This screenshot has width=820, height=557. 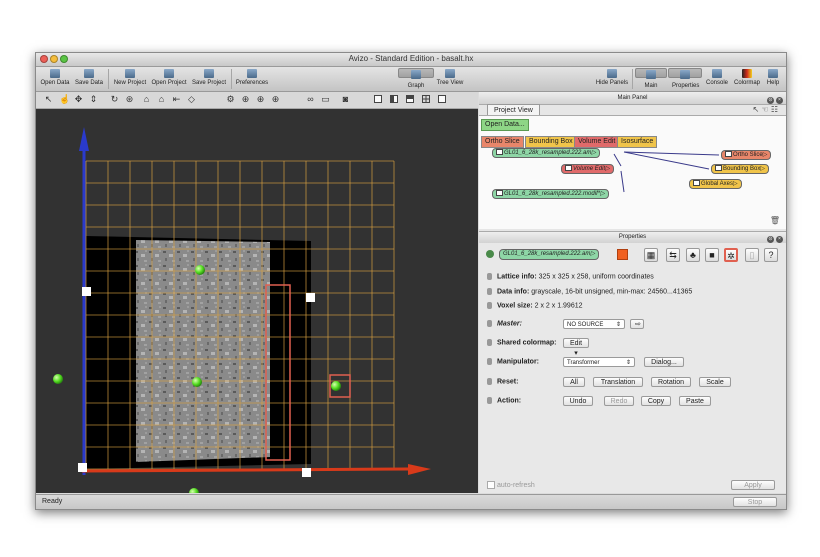 I want to click on viewer-toolbar: ↖ ☝ ✥ ⇕ ↻ ⊛ ⌂ ⌂ ⇤ ◇ ⚙ ⊕ ⊕ ⊕ ∞ ▭ ◙, so click(x=257, y=100).